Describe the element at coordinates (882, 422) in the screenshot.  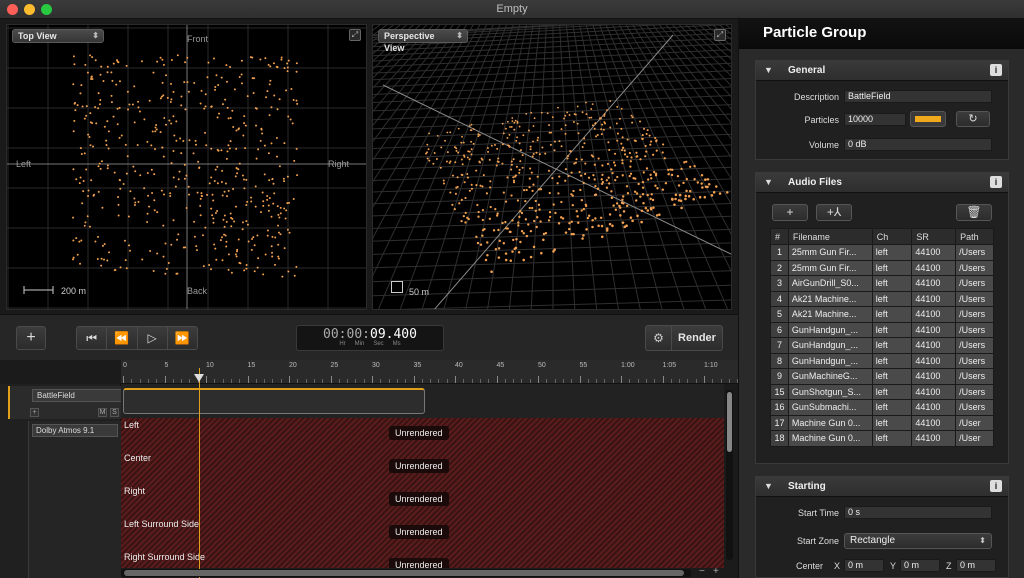
I see `table-row: 17 Machine Gun 0... left 44100/User` at that location.